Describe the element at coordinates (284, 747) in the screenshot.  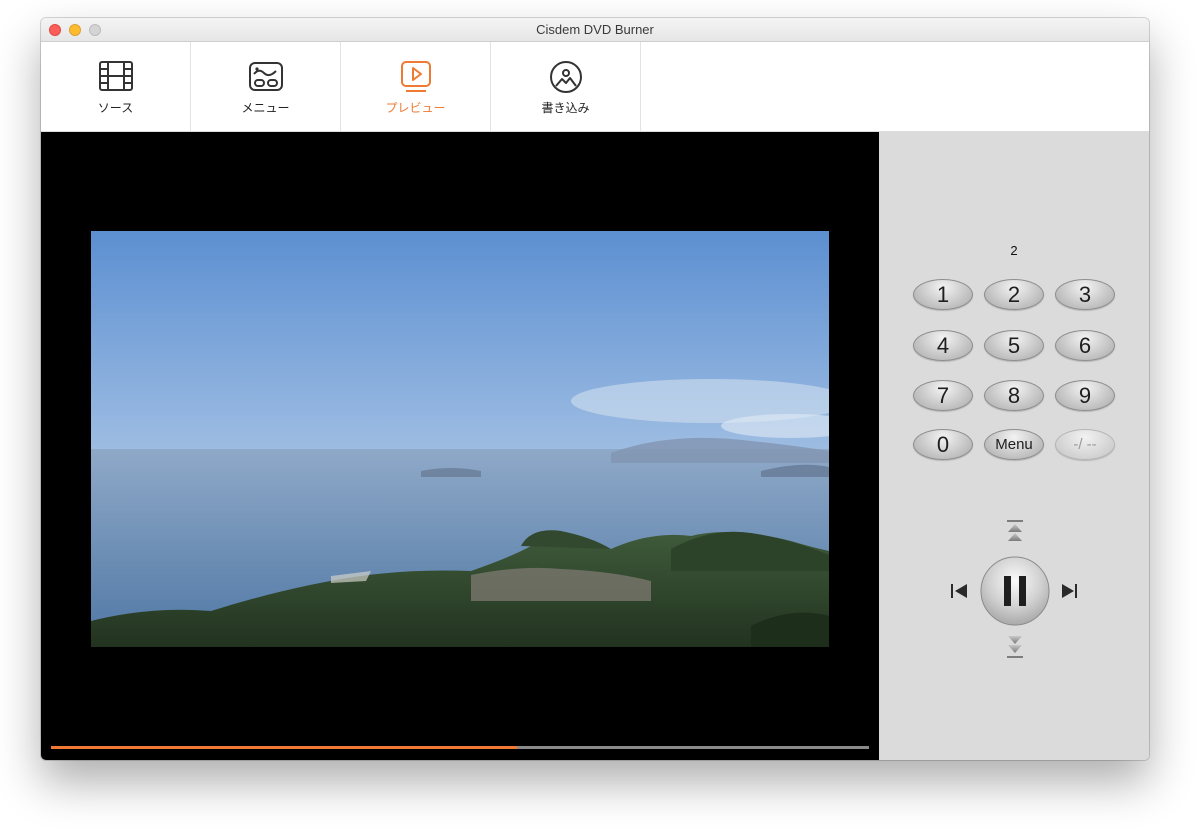
I see `playback-progress-fill` at that location.